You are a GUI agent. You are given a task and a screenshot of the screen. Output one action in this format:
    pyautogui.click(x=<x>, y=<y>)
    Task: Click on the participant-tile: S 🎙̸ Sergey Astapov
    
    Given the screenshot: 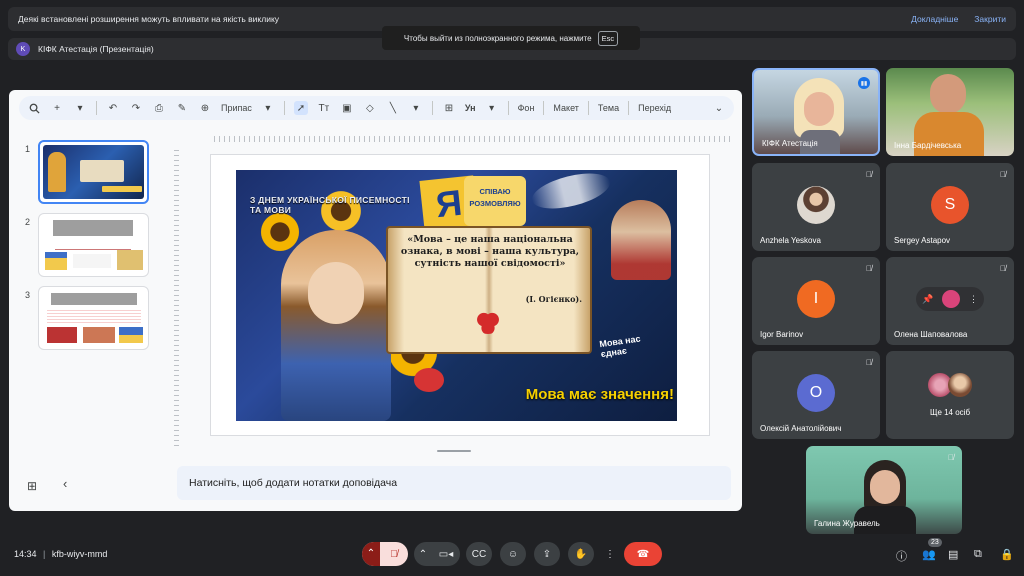 What is the action you would take?
    pyautogui.click(x=950, y=207)
    